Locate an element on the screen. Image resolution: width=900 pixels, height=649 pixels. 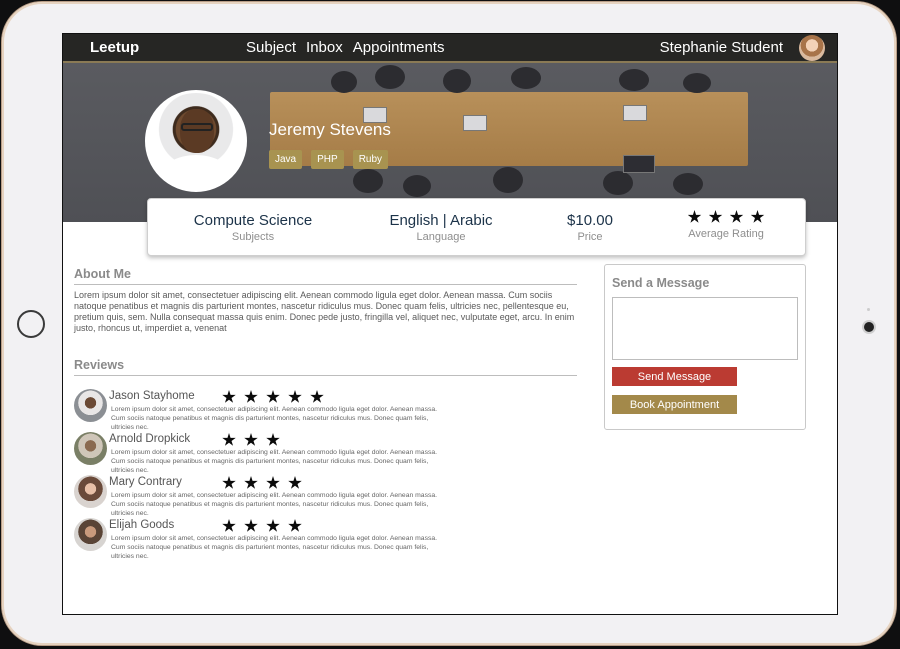
about-divider is located at coordinates (325, 284).